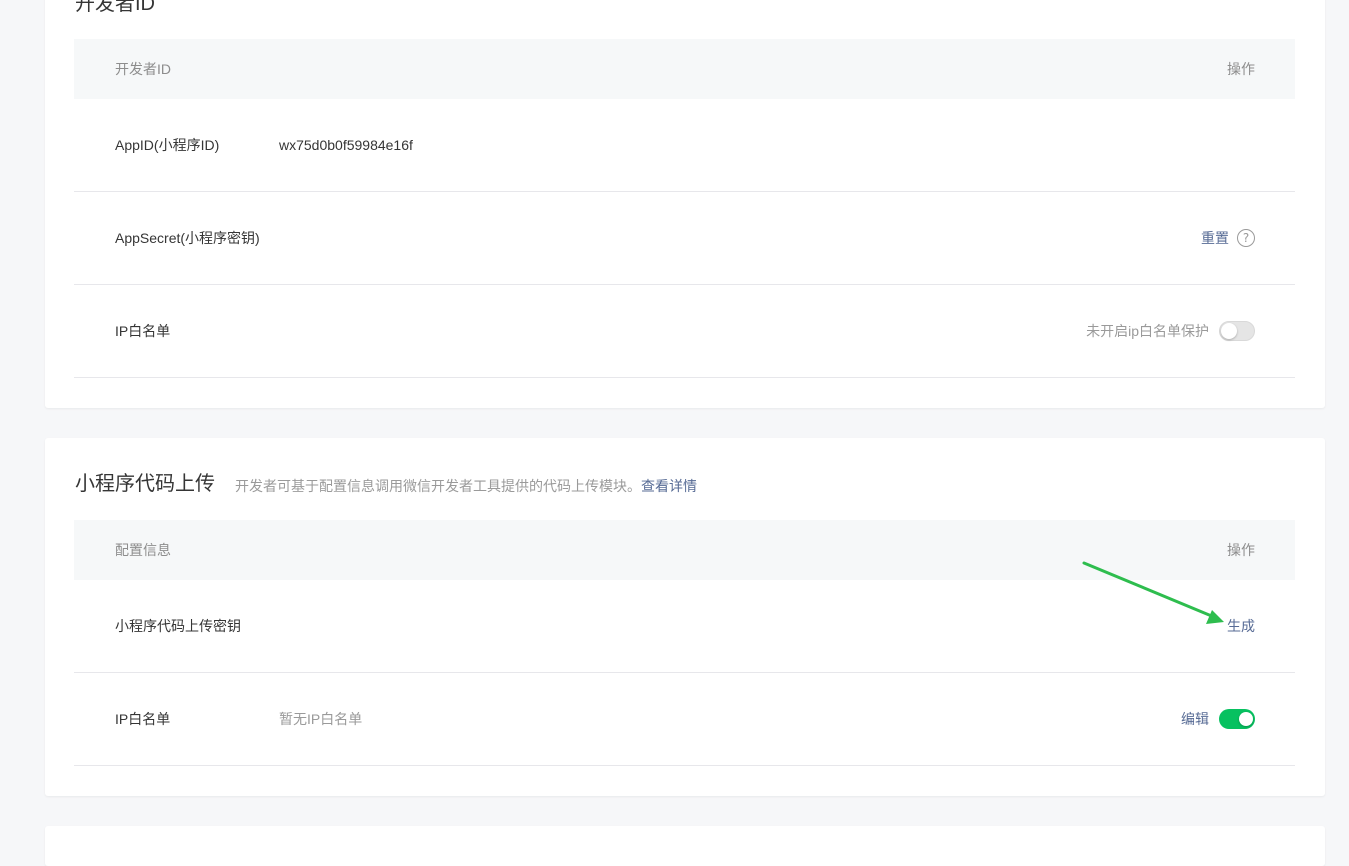 The width and height of the screenshot is (1349, 866). I want to click on next-card, so click(685, 846).